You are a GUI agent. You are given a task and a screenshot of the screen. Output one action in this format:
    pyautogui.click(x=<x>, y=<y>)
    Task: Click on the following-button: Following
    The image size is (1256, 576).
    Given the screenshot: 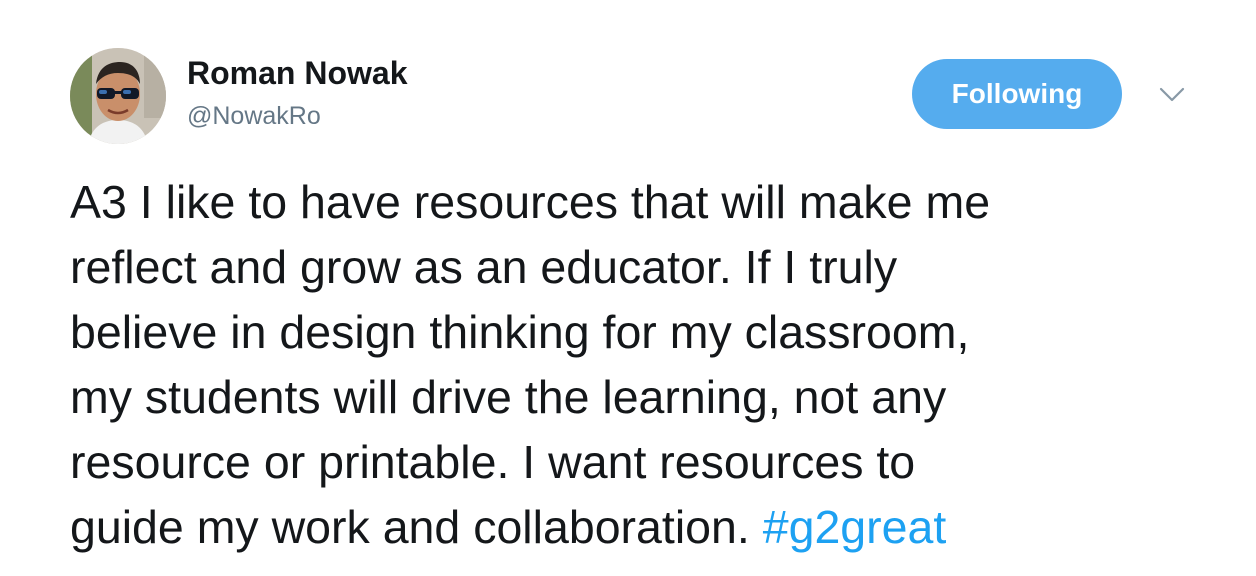 What is the action you would take?
    pyautogui.click(x=1017, y=94)
    